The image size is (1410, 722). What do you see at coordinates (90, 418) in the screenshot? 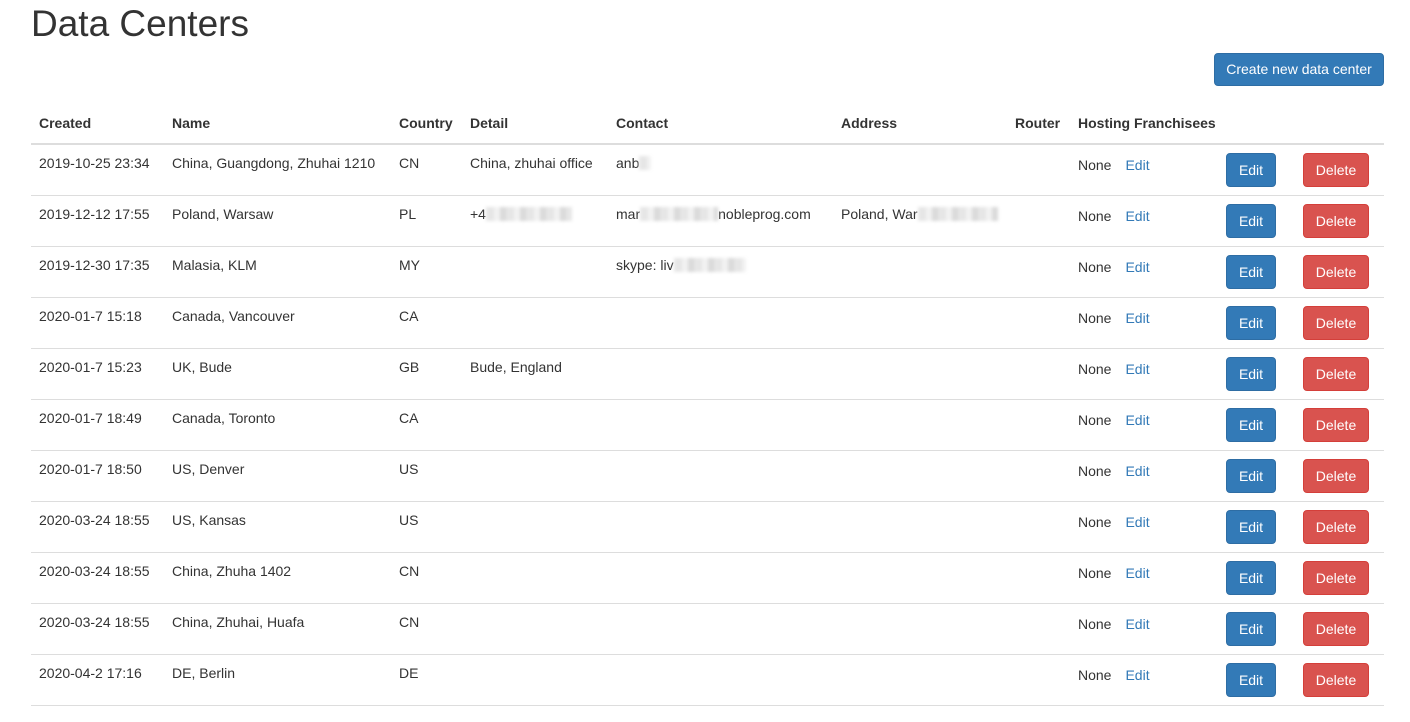
I see `cell-created-text: 2020-01-7 18:49` at bounding box center [90, 418].